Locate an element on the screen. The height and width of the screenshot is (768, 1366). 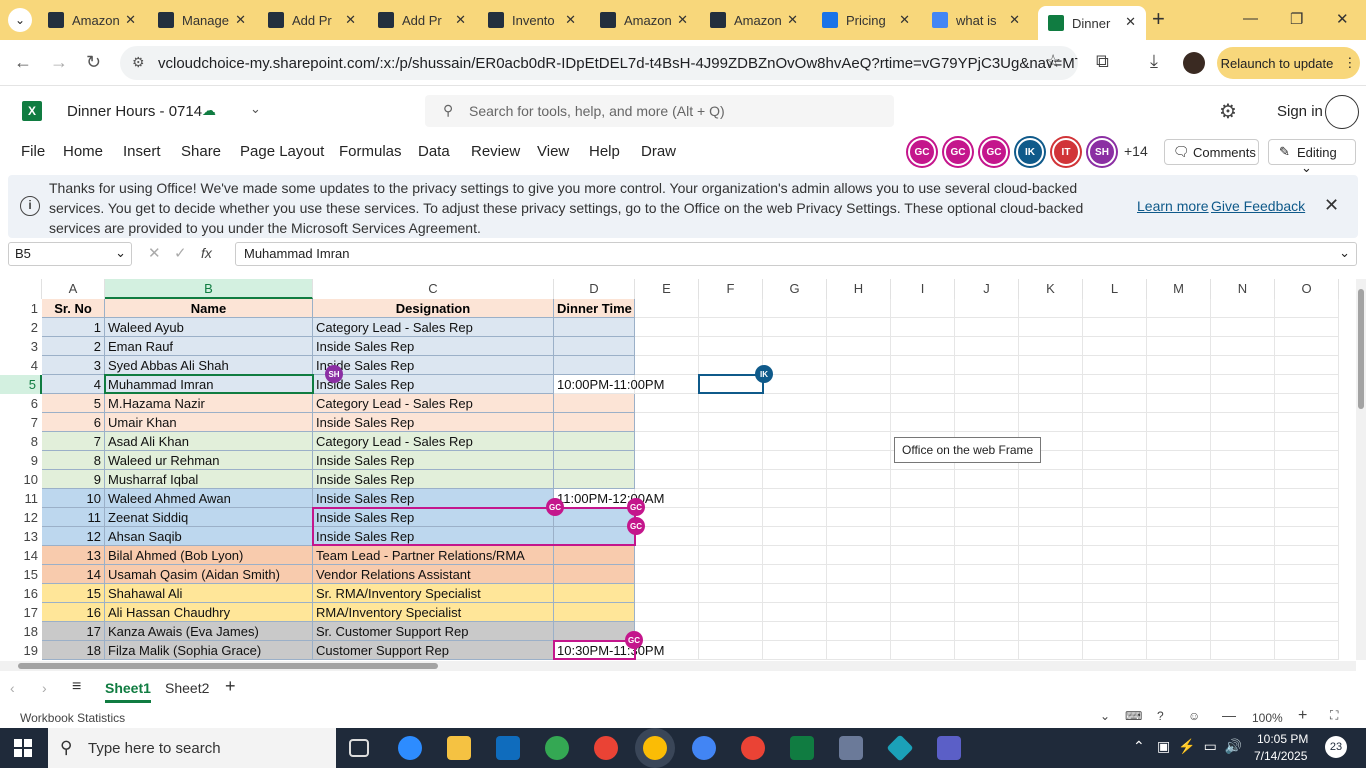
row-header: 8 is located at coordinates (21, 441).